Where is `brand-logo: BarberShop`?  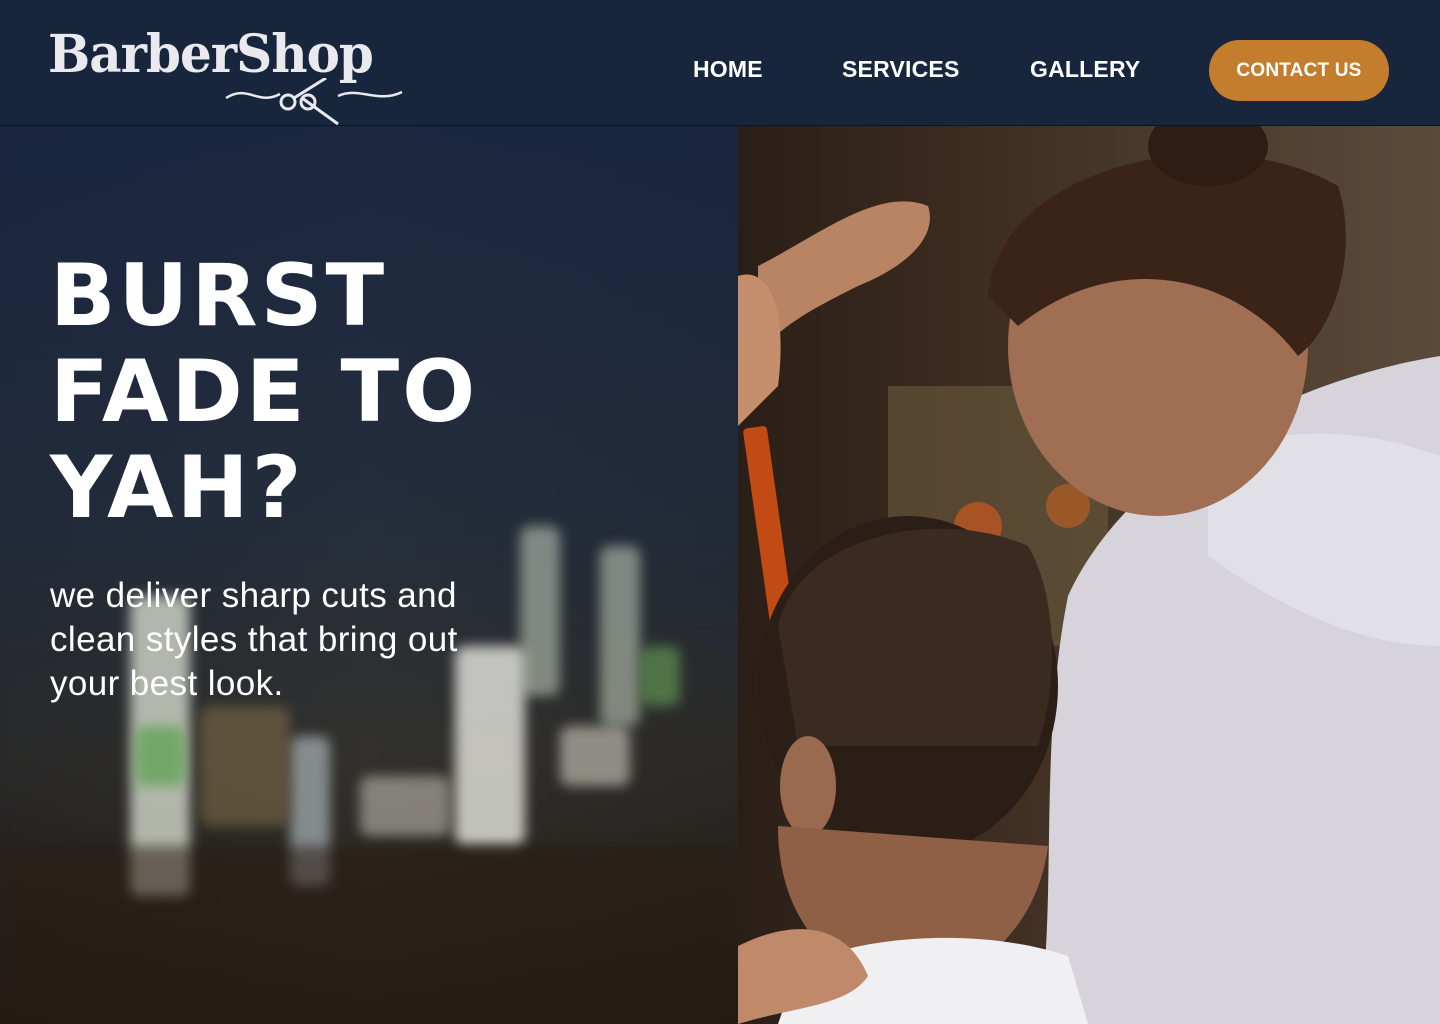
brand-logo: BarberShop is located at coordinates (233, 74).